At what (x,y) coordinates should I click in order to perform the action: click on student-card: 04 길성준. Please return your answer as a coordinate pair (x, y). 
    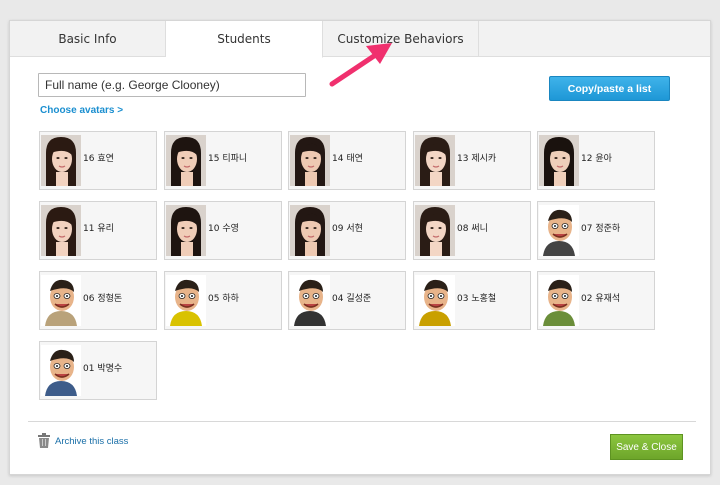
    Looking at the image, I should click on (347, 300).